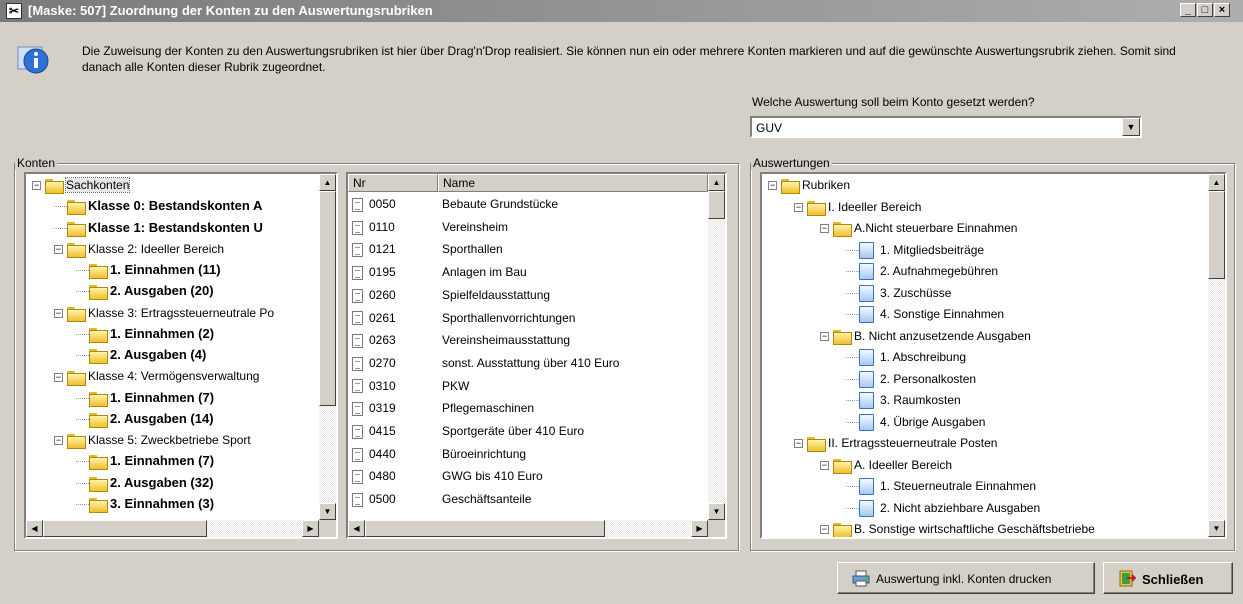 Image resolution: width=1243 pixels, height=604 pixels. I want to click on account-row: 0263 Vereinsheimausstattung, so click(459, 340).